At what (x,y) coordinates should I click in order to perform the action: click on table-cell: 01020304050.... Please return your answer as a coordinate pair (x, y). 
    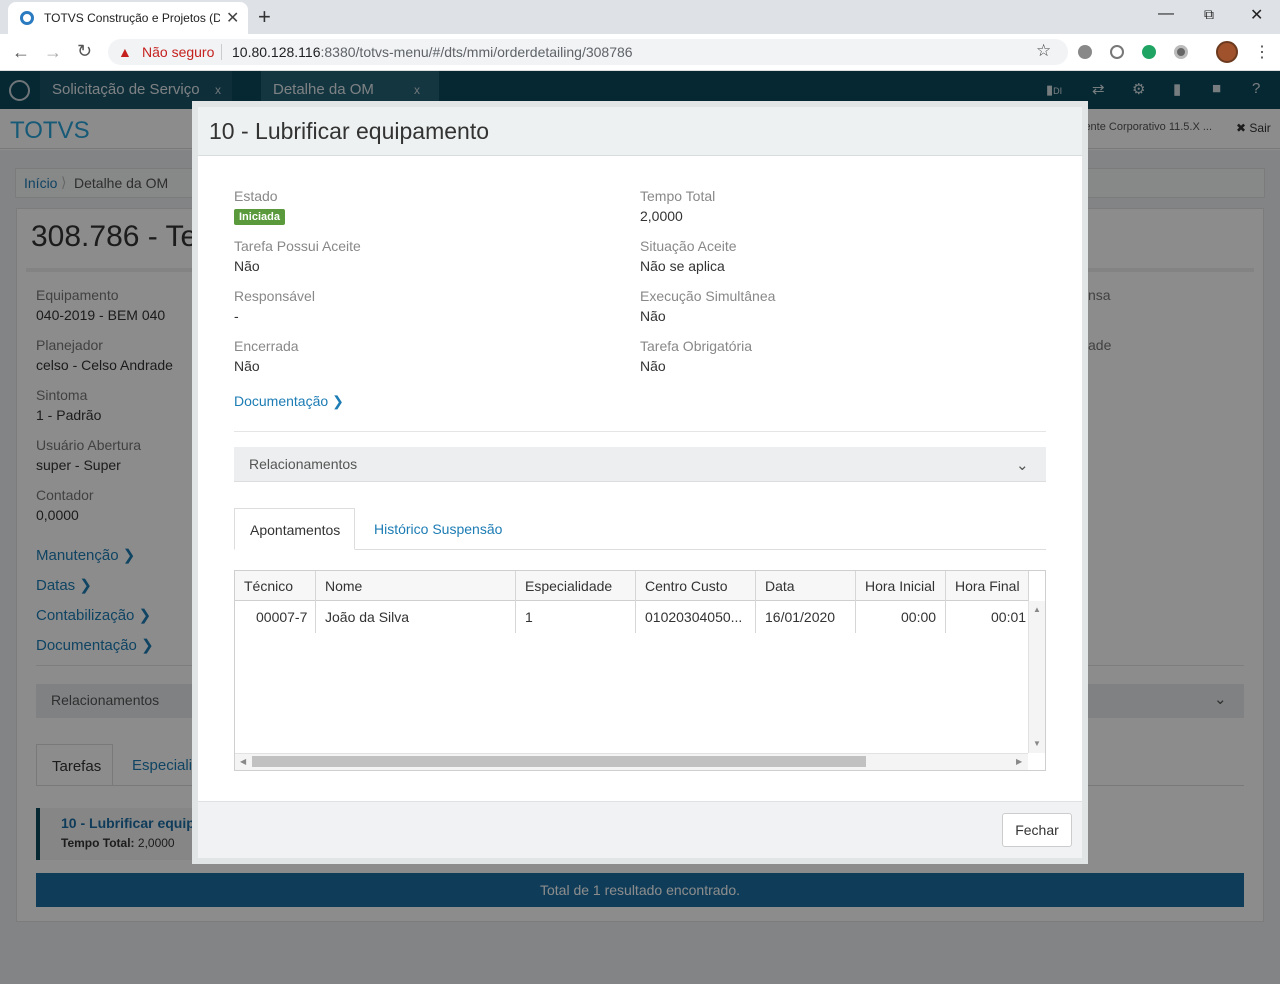
    Looking at the image, I should click on (697, 617).